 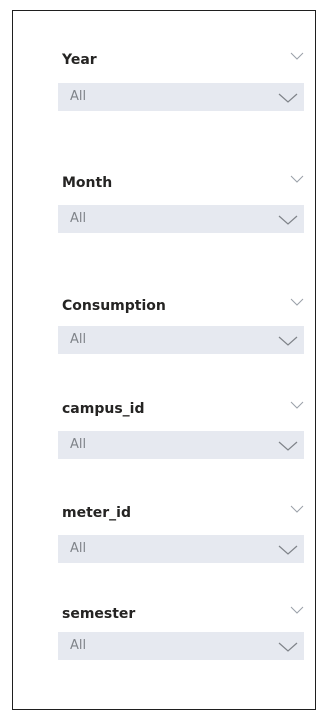 What do you see at coordinates (181, 219) in the screenshot?
I see `month-dropdown: All` at bounding box center [181, 219].